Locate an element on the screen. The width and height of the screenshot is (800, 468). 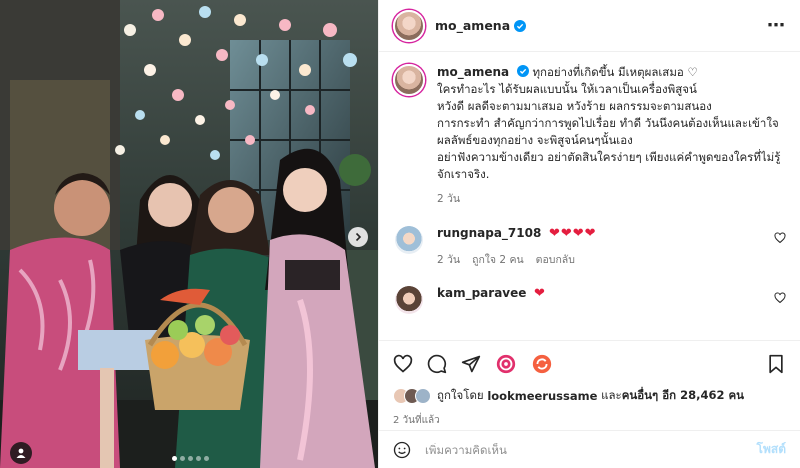
comment-icon is located at coordinates (437, 364).